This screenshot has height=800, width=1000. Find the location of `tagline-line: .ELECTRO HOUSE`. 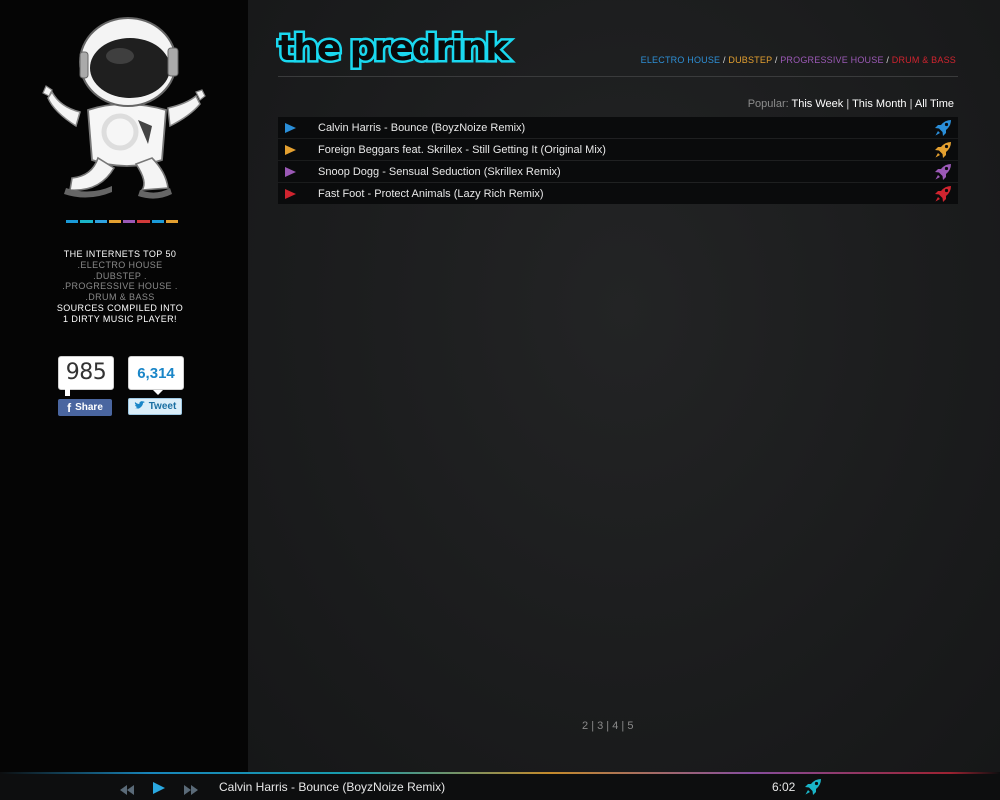

tagline-line: .ELECTRO HOUSE is located at coordinates (120, 264).